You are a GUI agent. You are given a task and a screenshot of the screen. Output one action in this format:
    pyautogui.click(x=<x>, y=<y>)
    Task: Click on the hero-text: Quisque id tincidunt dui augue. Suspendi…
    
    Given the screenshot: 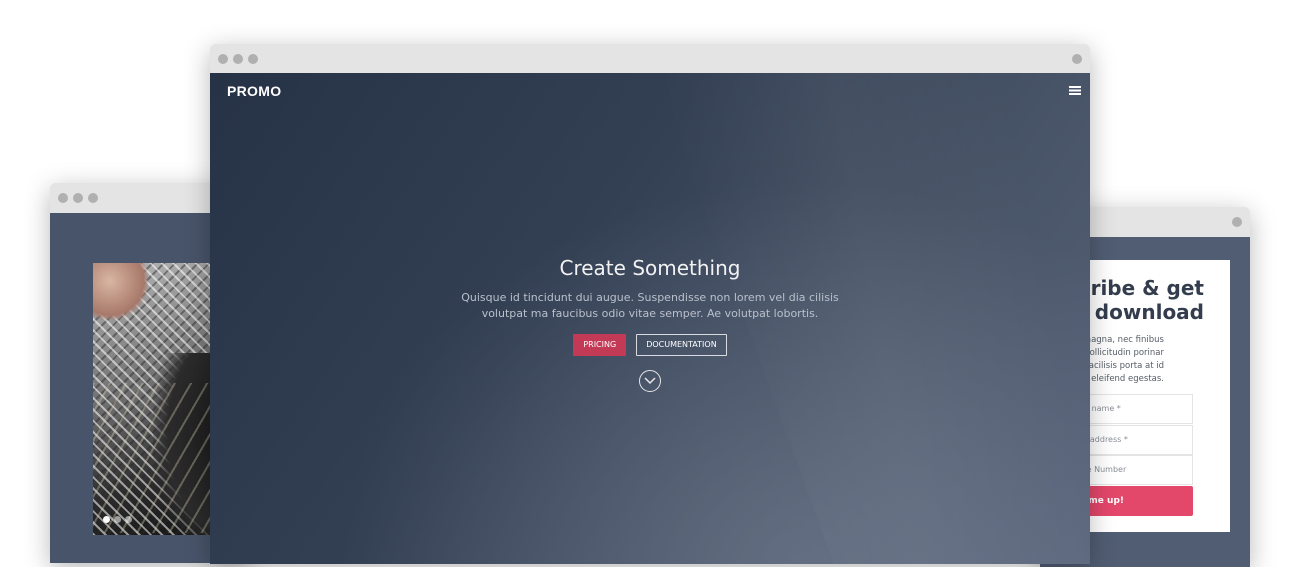 What is the action you would take?
    pyautogui.click(x=650, y=305)
    